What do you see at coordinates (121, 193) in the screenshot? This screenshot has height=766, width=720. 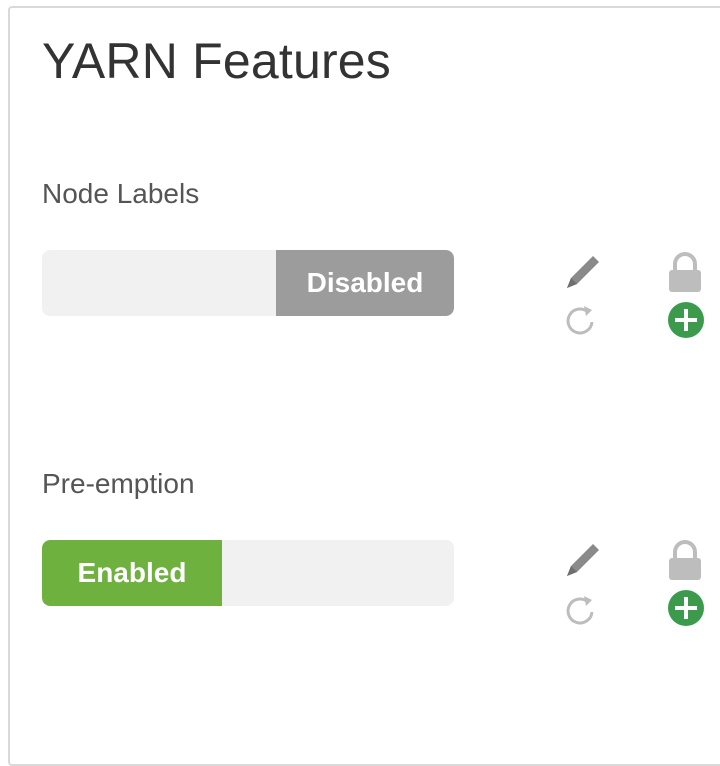 I see `node-labels-label: Node Labels` at bounding box center [121, 193].